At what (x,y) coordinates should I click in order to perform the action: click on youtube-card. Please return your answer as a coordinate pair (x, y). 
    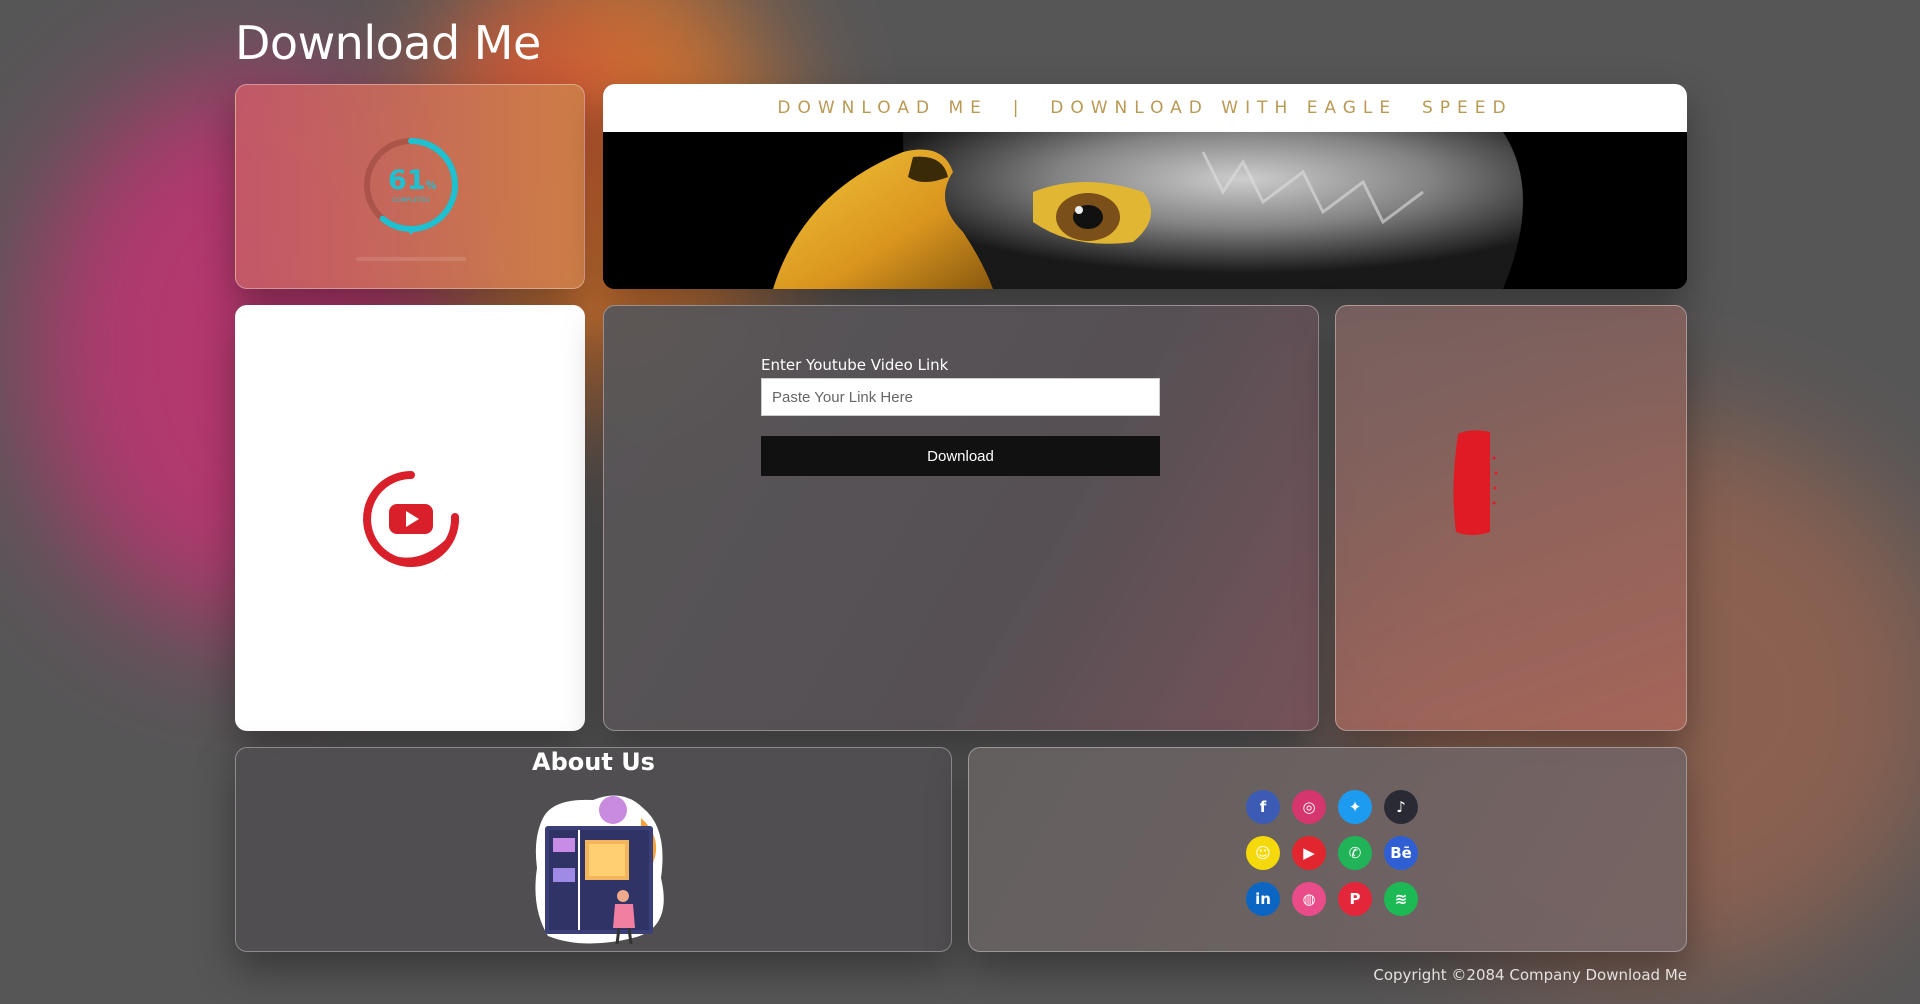
    Looking at the image, I should click on (410, 518).